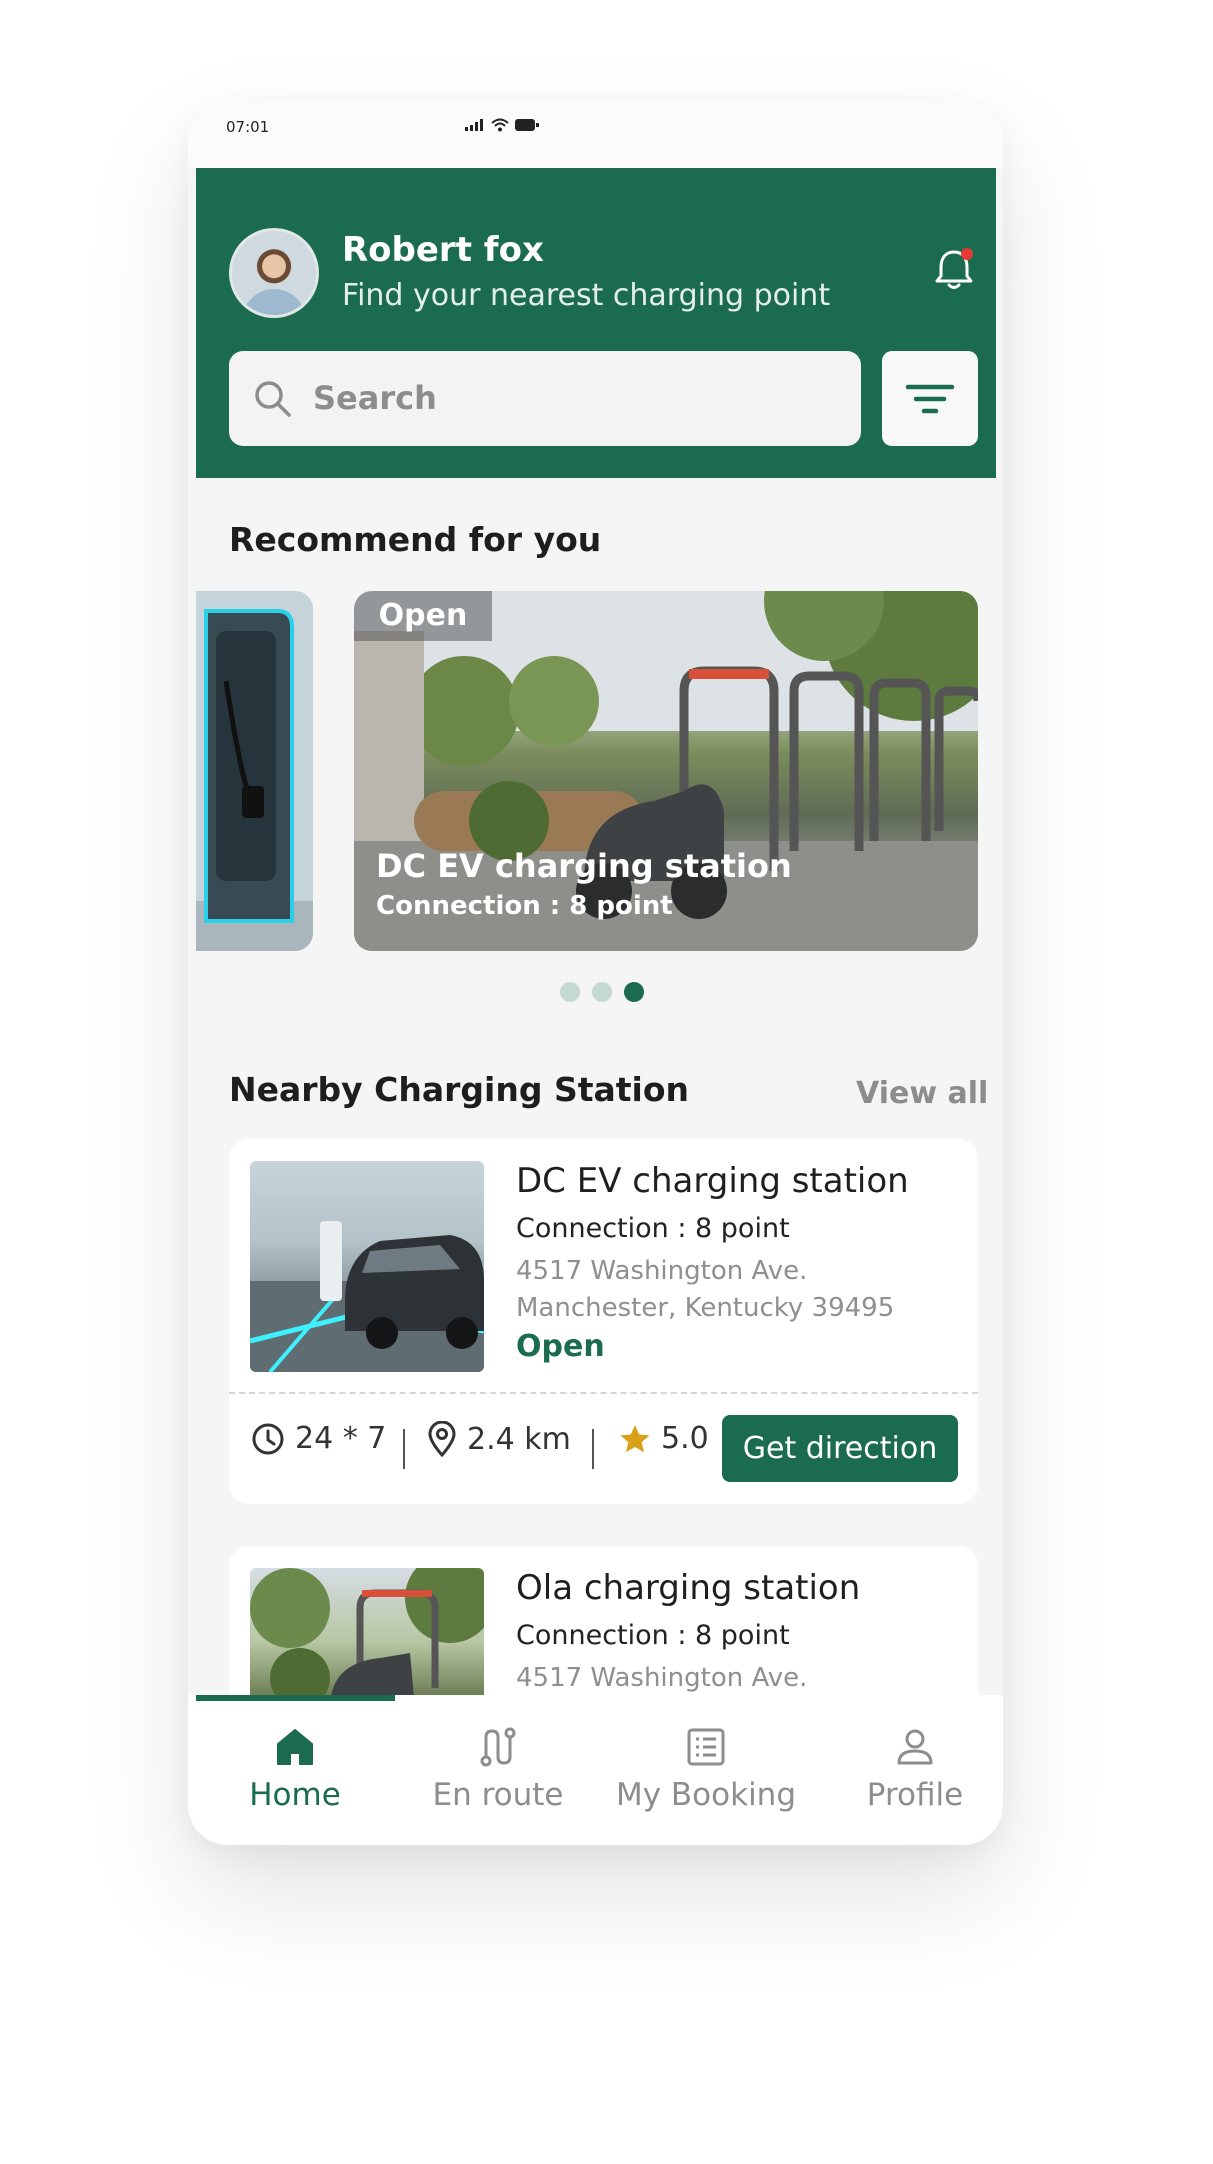 The height and width of the screenshot is (2164, 1213). What do you see at coordinates (295, 1747) in the screenshot?
I see `home-icon` at bounding box center [295, 1747].